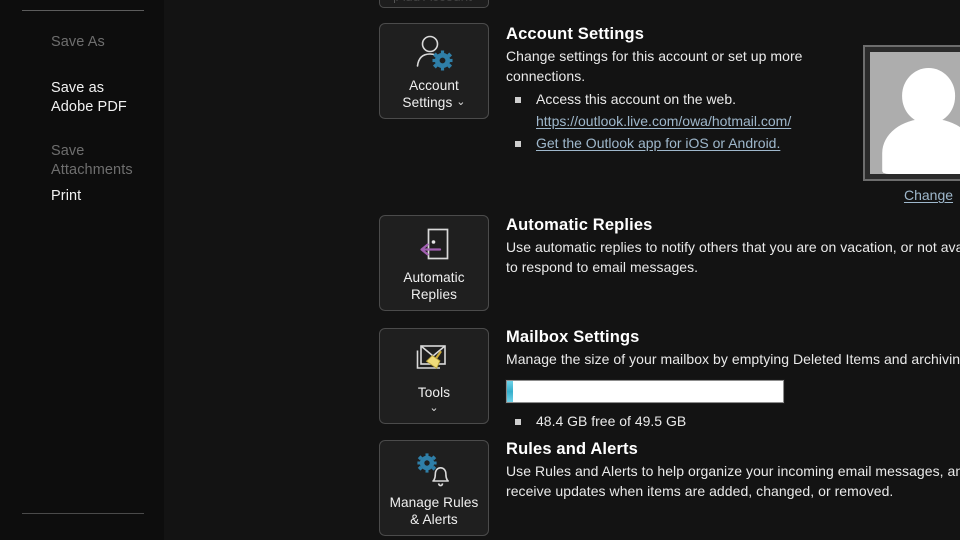 This screenshot has height=540, width=960. Describe the element at coordinates (89, 97) in the screenshot. I see `sidebar-item-save-as-adobe-pdf-label: Save as Adobe PDF` at that location.